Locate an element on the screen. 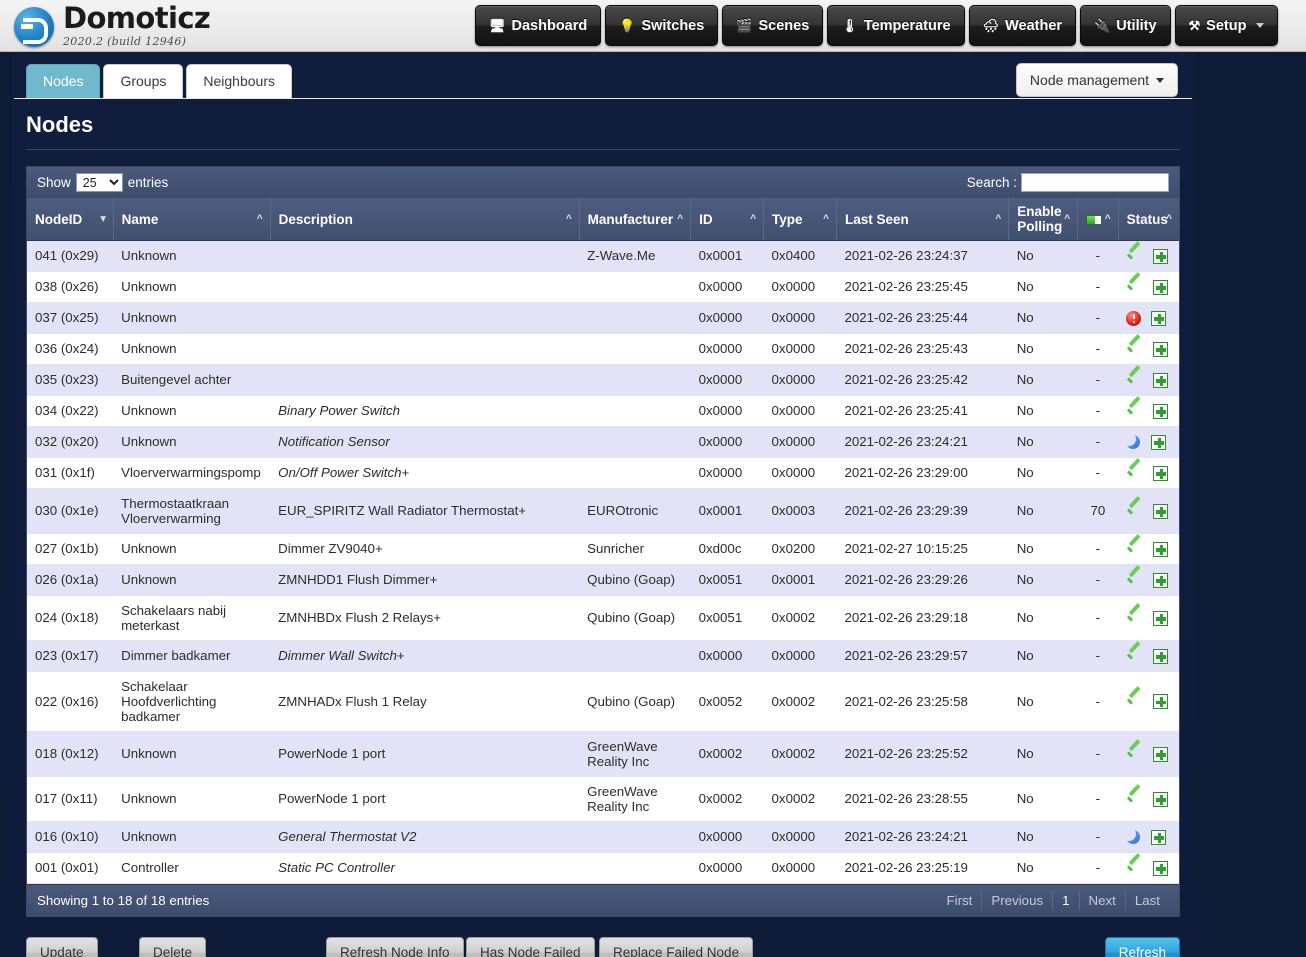  refresh-node-info-button: Refresh Node Info is located at coordinates (395, 946).